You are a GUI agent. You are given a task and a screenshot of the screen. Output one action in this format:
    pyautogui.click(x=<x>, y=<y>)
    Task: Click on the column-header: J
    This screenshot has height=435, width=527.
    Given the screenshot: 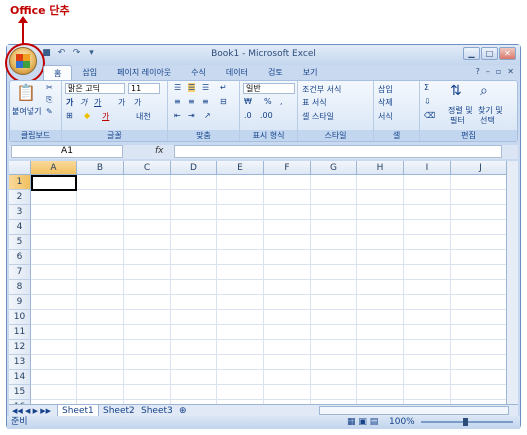 What is the action you would take?
    pyautogui.click(x=481, y=168)
    